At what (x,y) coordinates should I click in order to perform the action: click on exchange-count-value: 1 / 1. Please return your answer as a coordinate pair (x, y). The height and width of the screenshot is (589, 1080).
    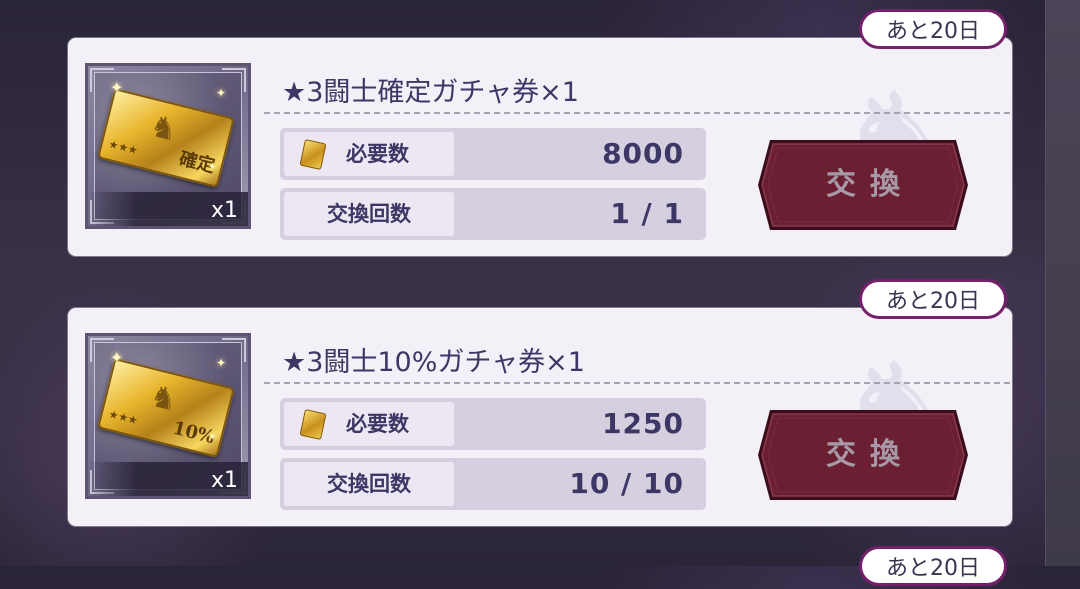
    Looking at the image, I should click on (647, 213).